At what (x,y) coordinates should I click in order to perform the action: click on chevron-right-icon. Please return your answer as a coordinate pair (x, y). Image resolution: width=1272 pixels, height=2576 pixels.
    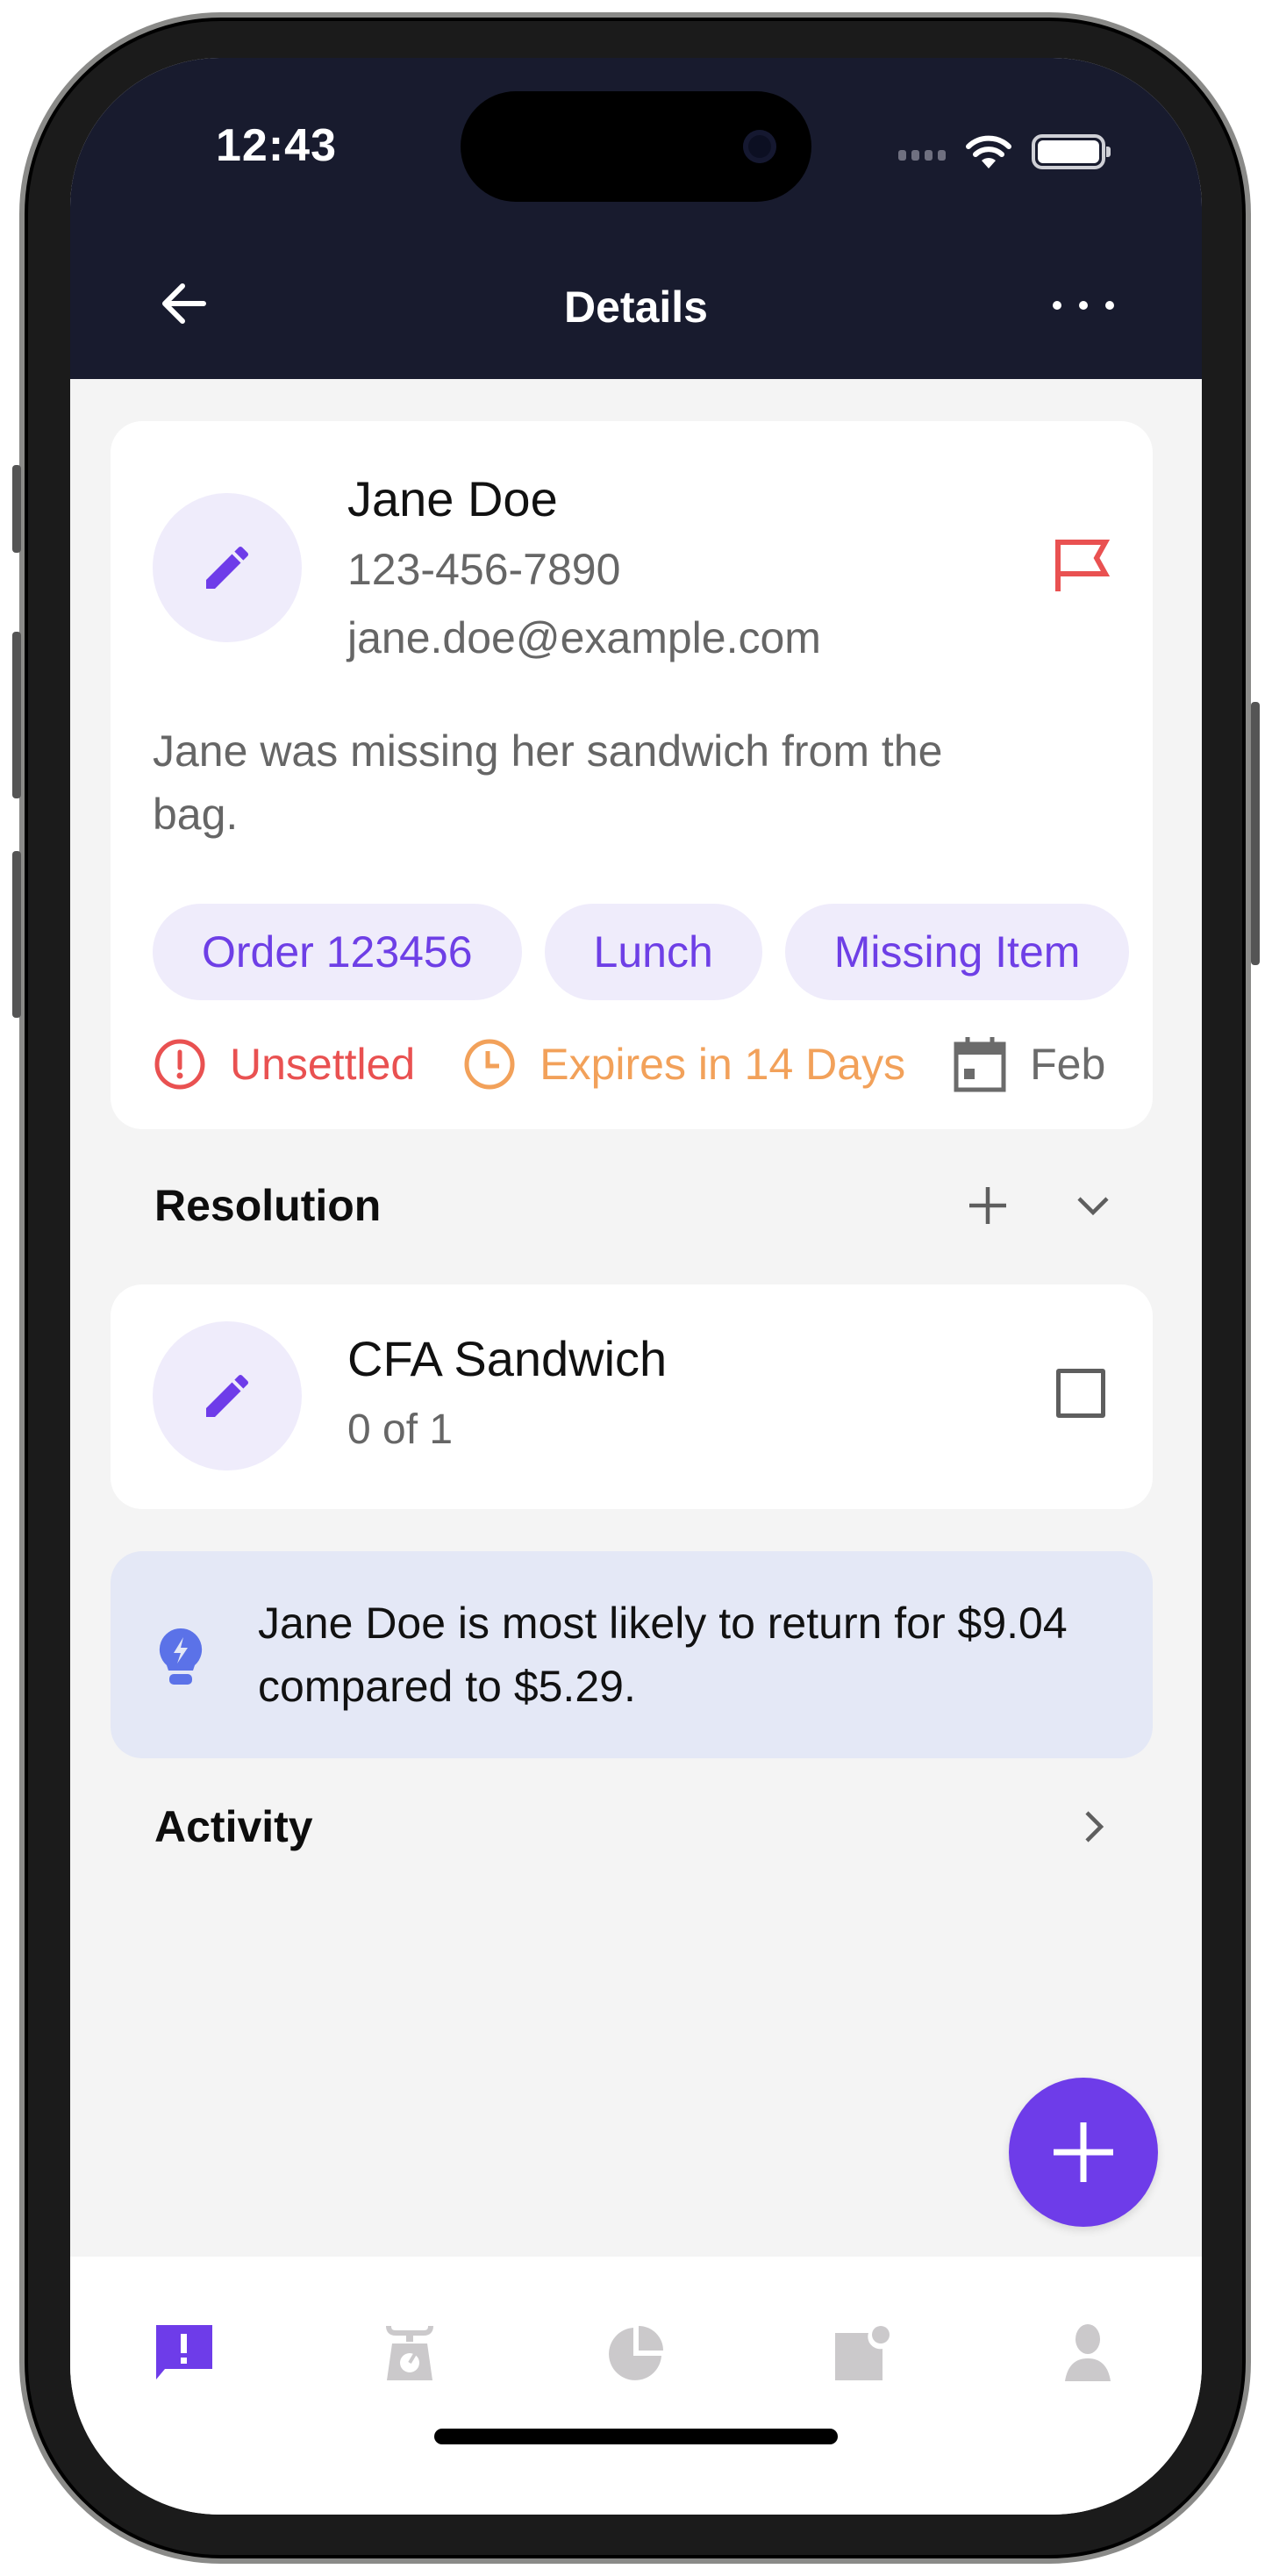
    Looking at the image, I should click on (1094, 1827).